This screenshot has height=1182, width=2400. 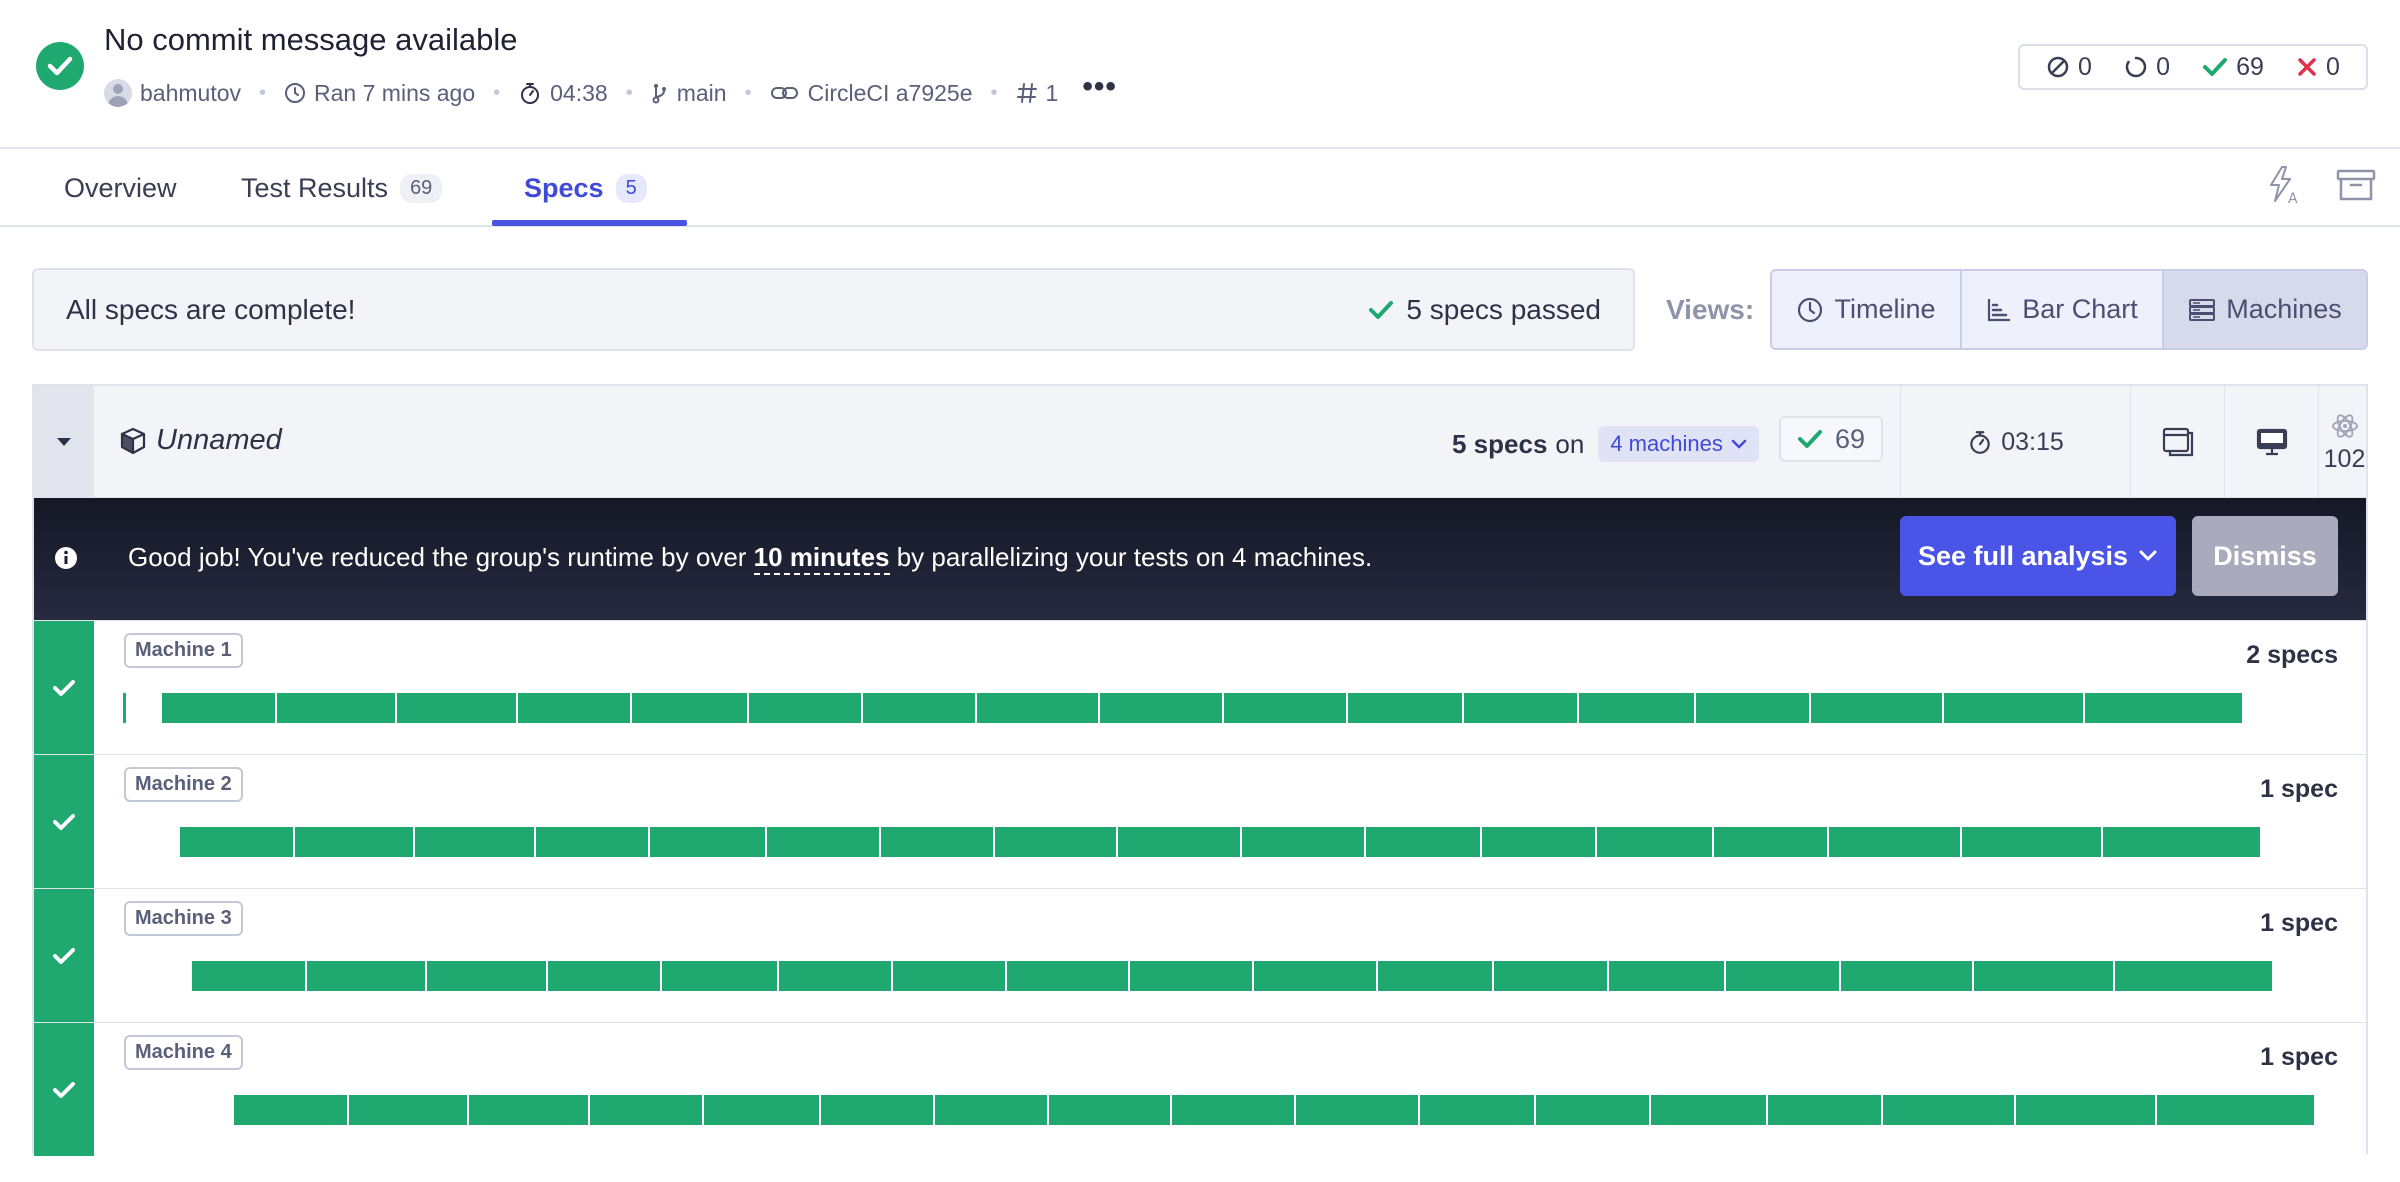 What do you see at coordinates (1200, 821) in the screenshot?
I see `machine-row: Machine 2 1 spec` at bounding box center [1200, 821].